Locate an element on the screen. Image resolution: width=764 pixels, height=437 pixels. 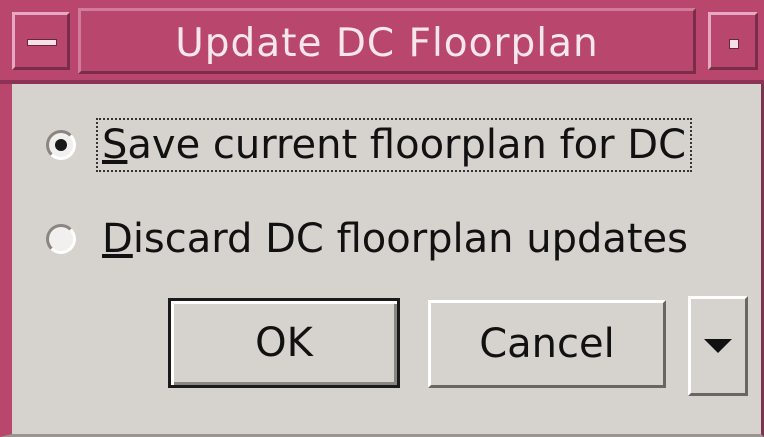
window-menu-icon is located at coordinates (42, 42).